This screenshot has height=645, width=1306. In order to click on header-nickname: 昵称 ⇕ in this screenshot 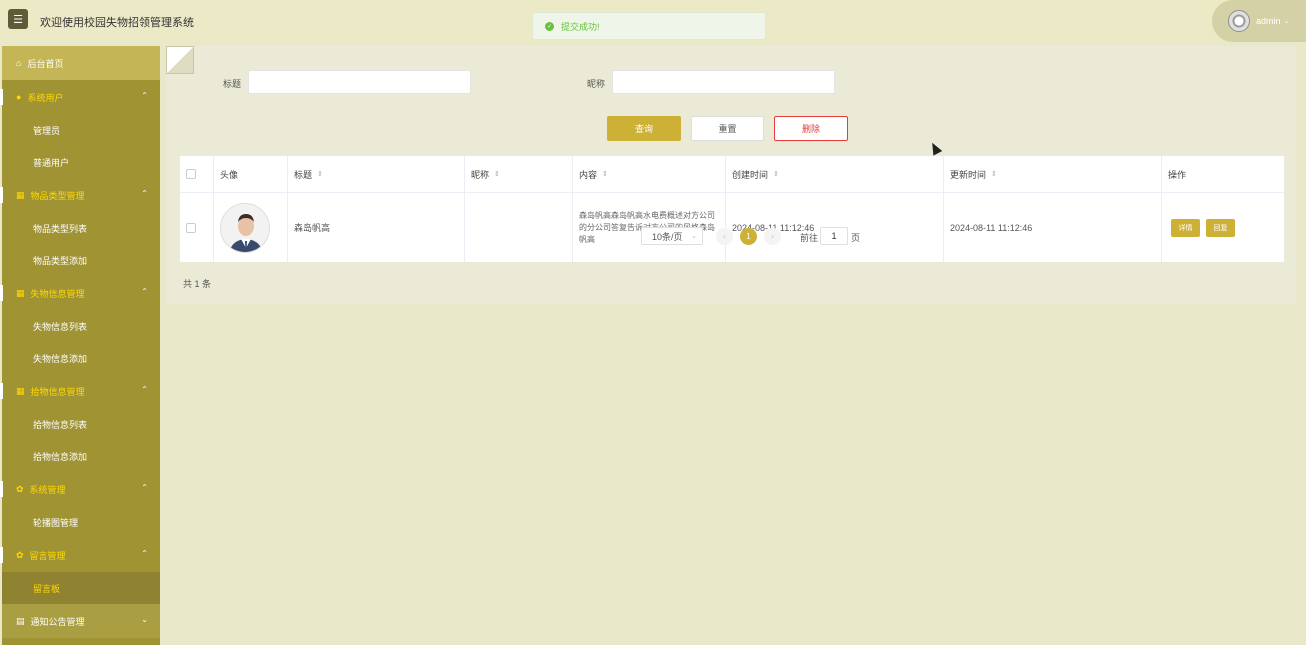, I will do `click(519, 174)`.